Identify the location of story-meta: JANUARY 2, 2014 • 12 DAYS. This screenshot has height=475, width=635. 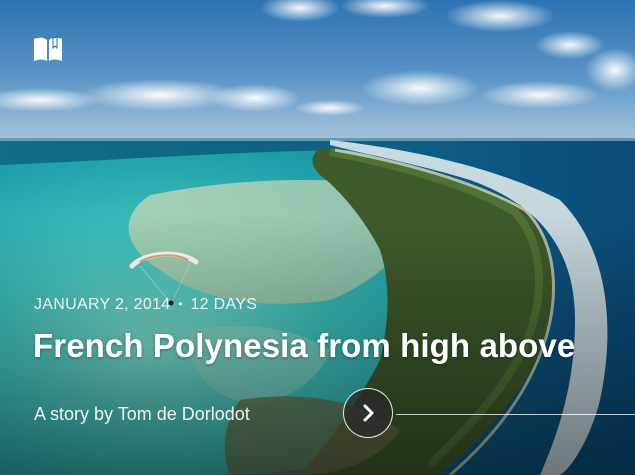
(145, 305).